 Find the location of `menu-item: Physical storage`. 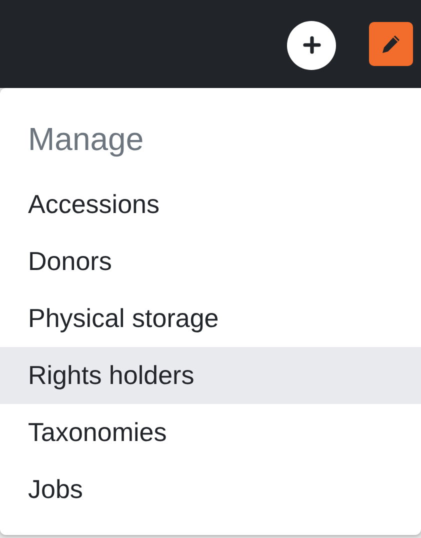

menu-item: Physical storage is located at coordinates (210, 318).